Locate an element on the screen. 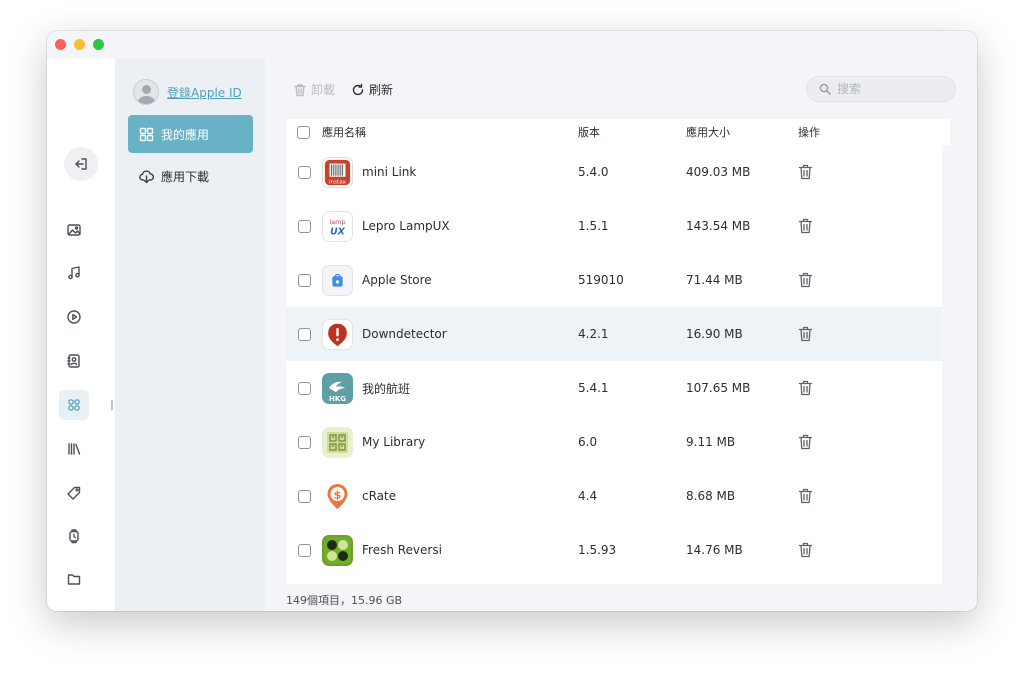 The image size is (1024, 674). crate-icon: $ is located at coordinates (337, 496).